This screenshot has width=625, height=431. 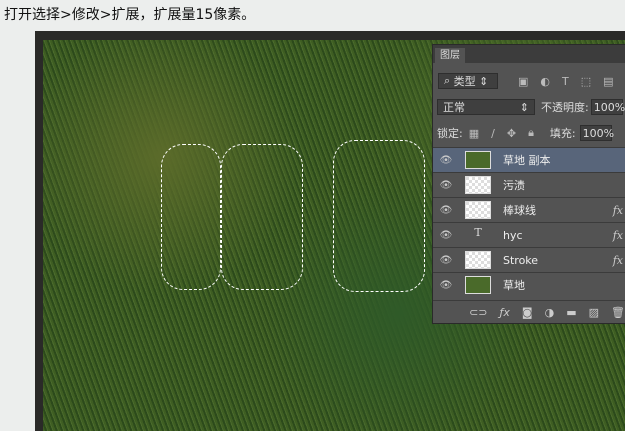 What do you see at coordinates (565, 107) in the screenshot?
I see `opacity-label: 不透明度:` at bounding box center [565, 107].